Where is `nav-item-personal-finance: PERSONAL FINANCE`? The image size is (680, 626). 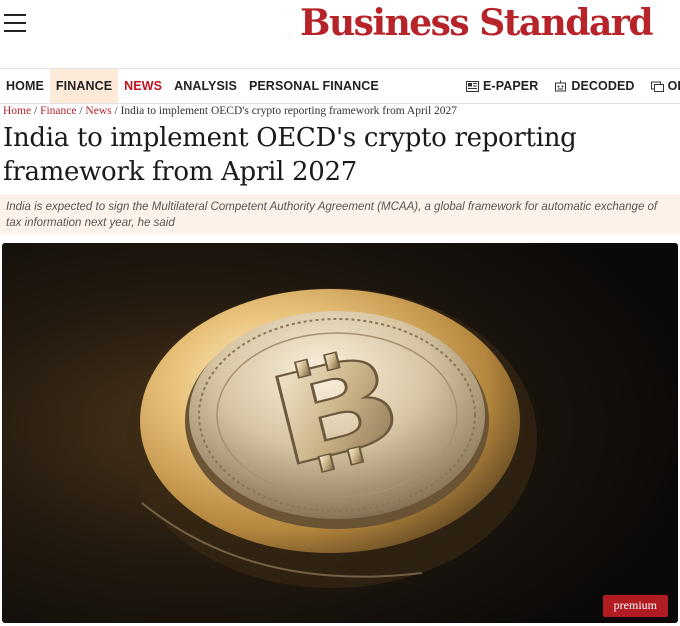 nav-item-personal-finance: PERSONAL FINANCE is located at coordinates (314, 86).